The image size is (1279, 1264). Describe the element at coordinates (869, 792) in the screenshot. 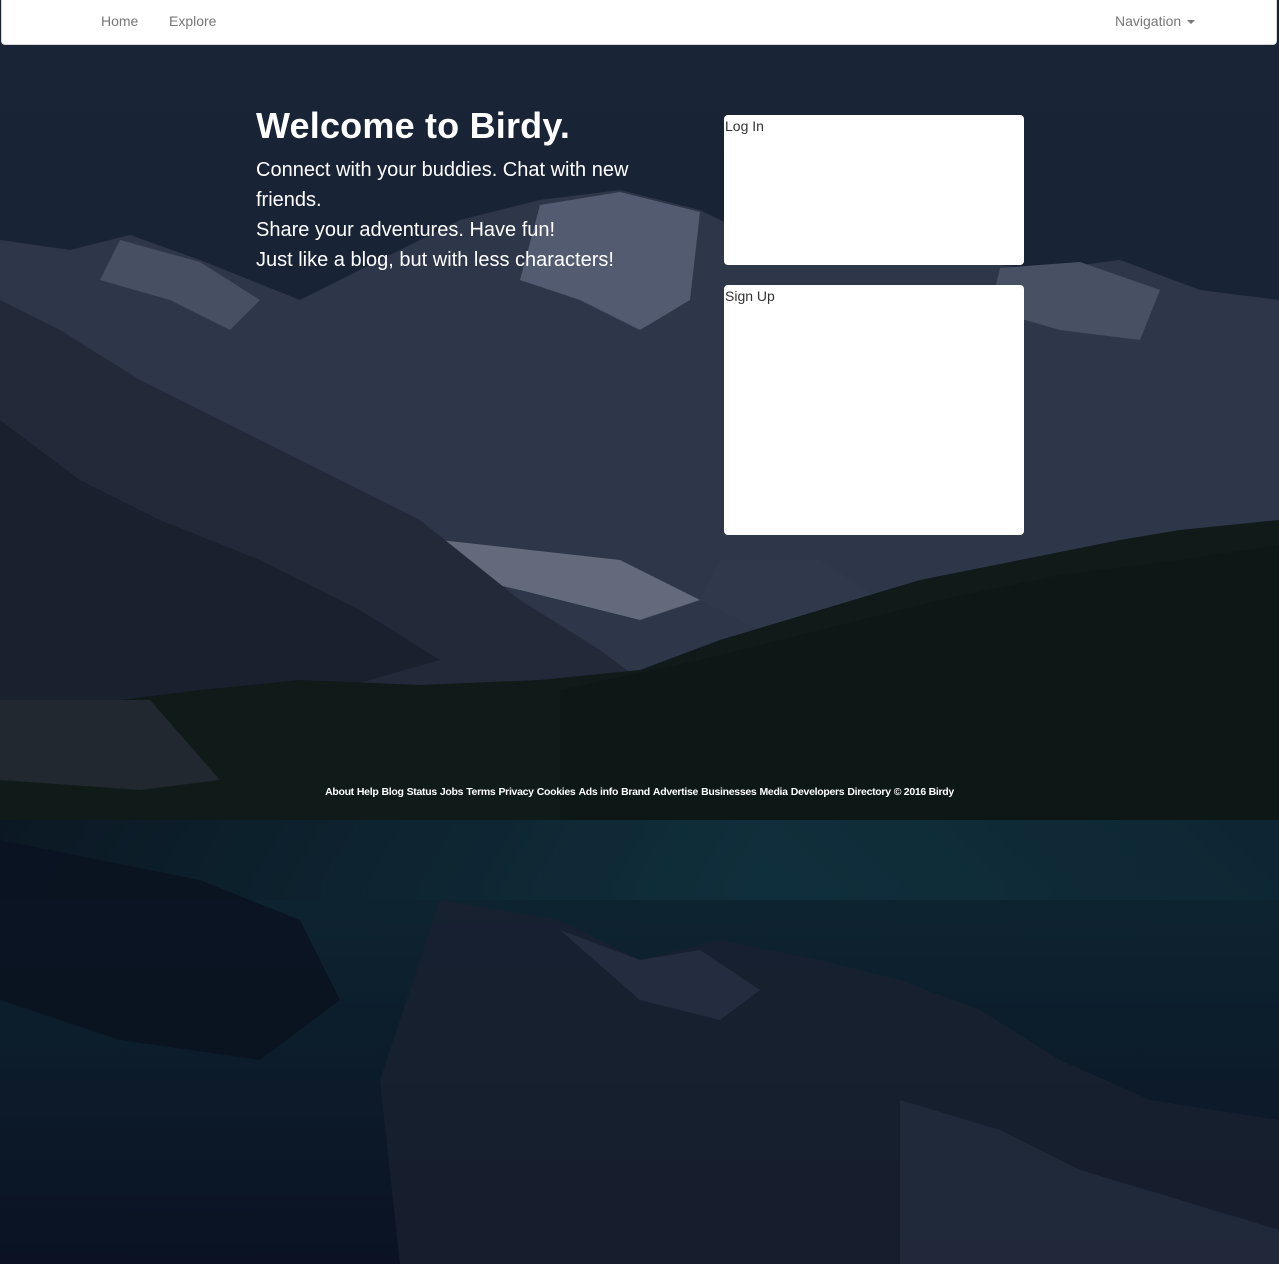

I see `footer-link-directory: Directory` at that location.